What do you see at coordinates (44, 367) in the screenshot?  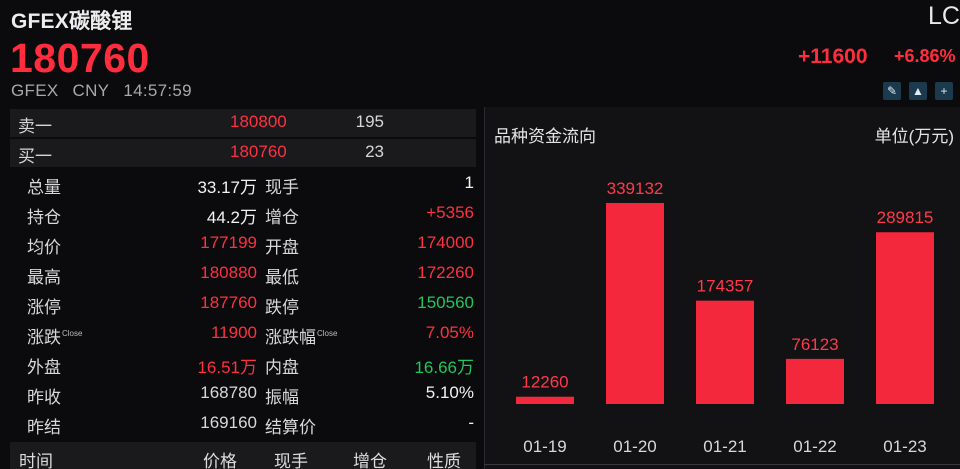 I see `stat-label: 外盘` at bounding box center [44, 367].